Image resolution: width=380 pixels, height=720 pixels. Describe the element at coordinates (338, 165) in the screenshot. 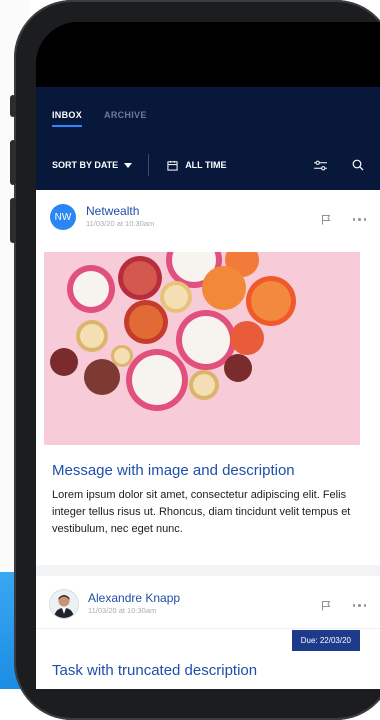

I see `filter-icons` at that location.